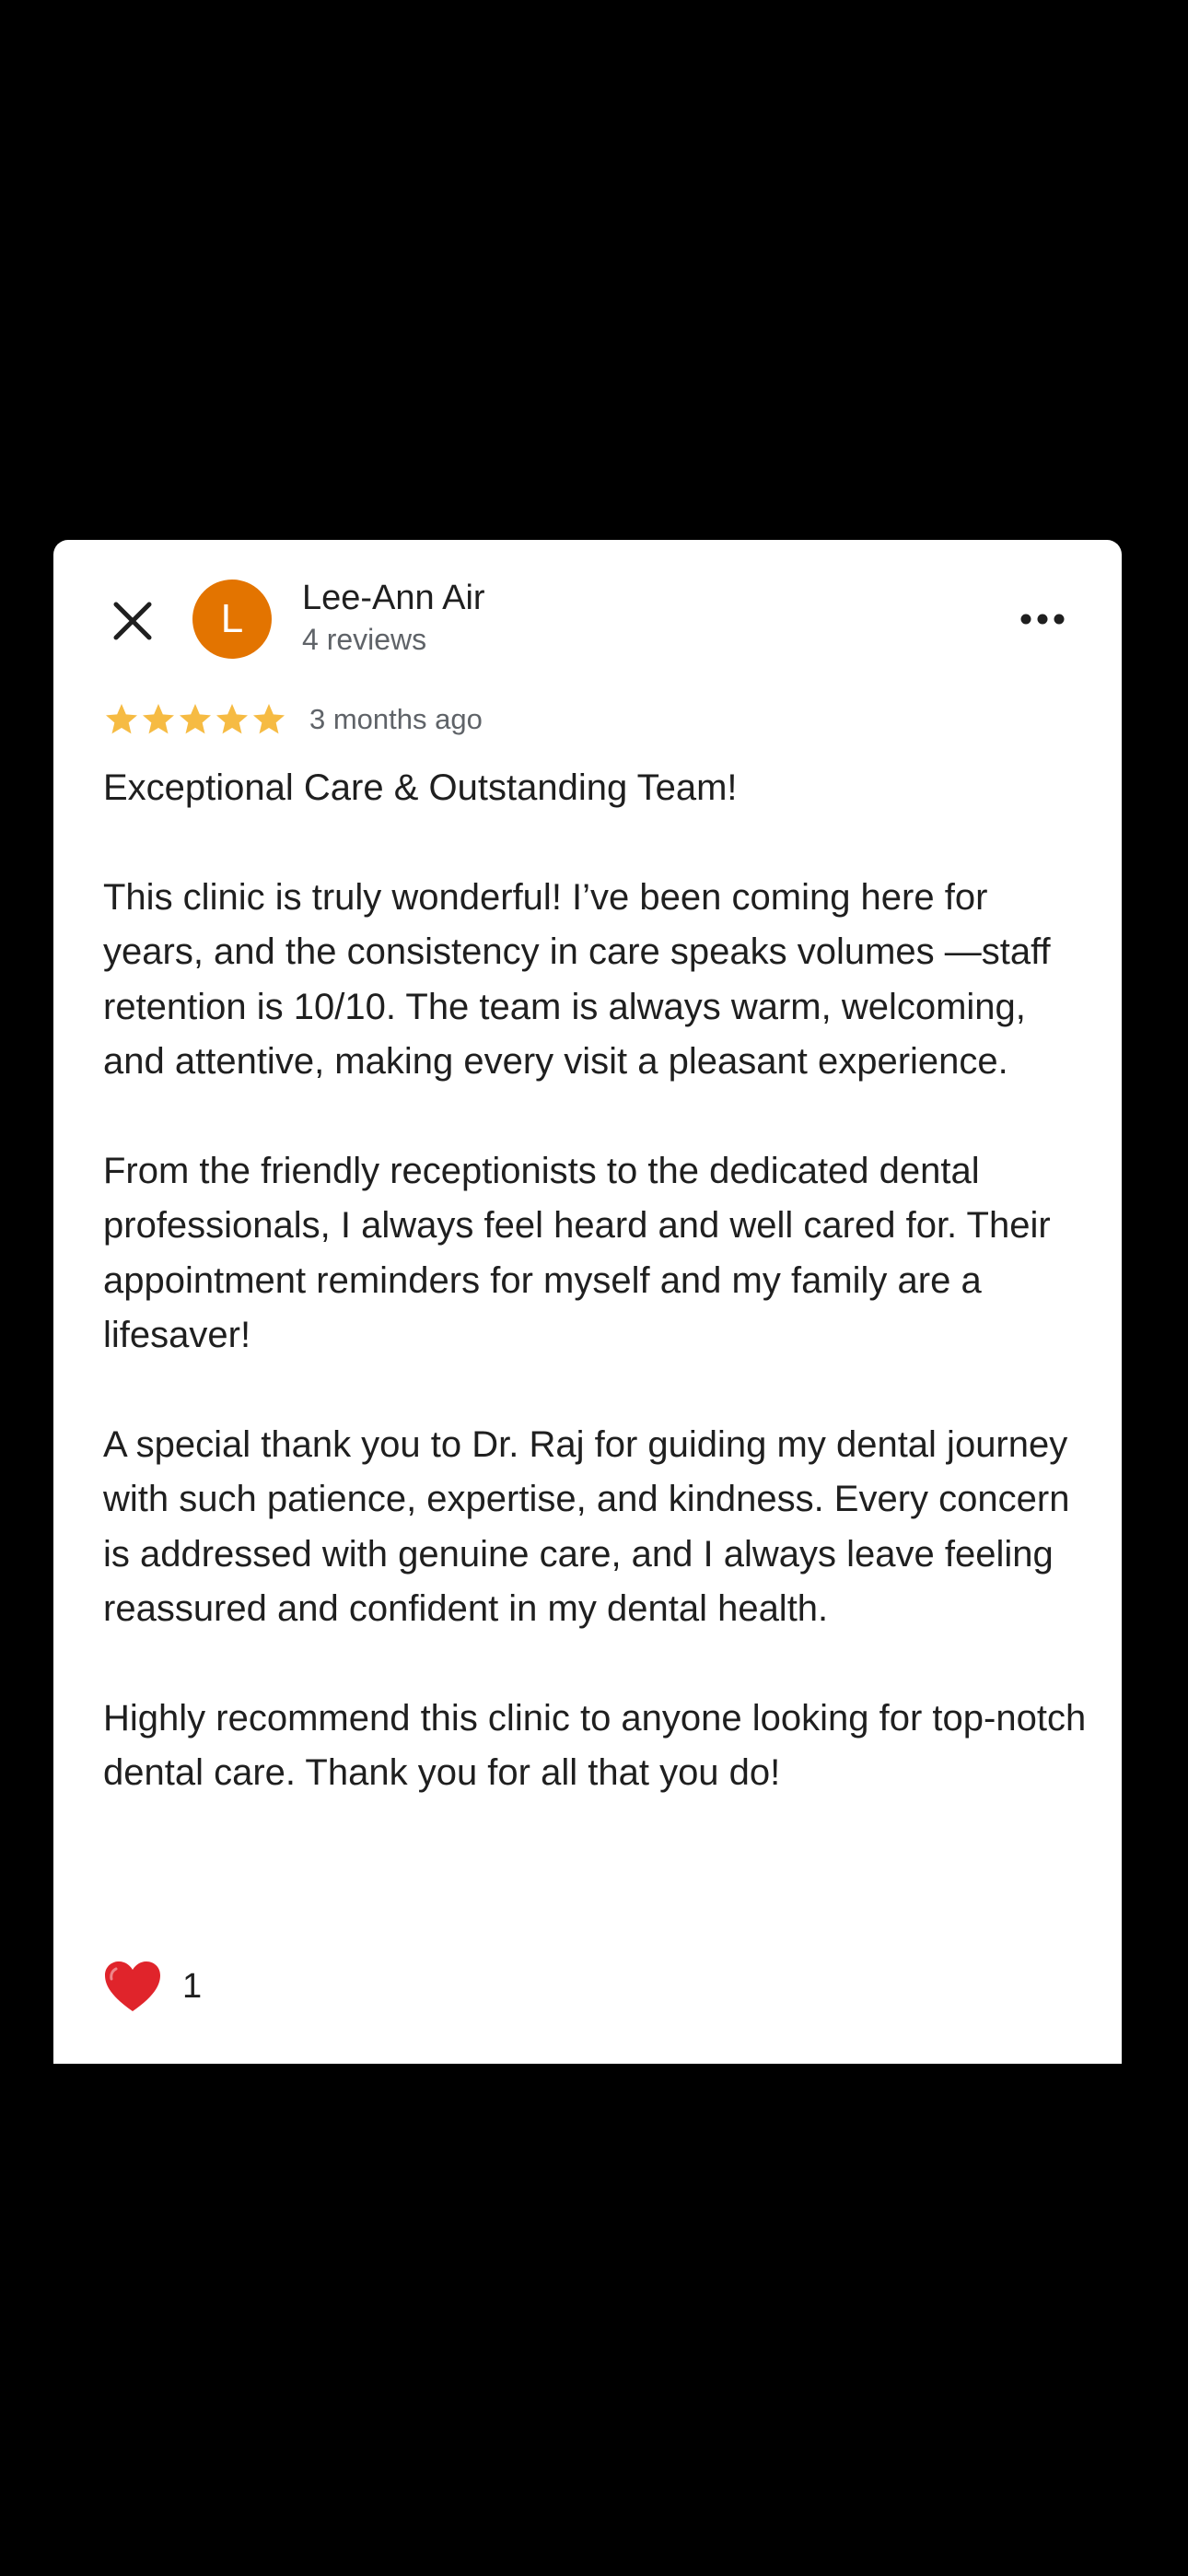 This screenshot has width=1188, height=2576. I want to click on more-options-button, so click(1042, 619).